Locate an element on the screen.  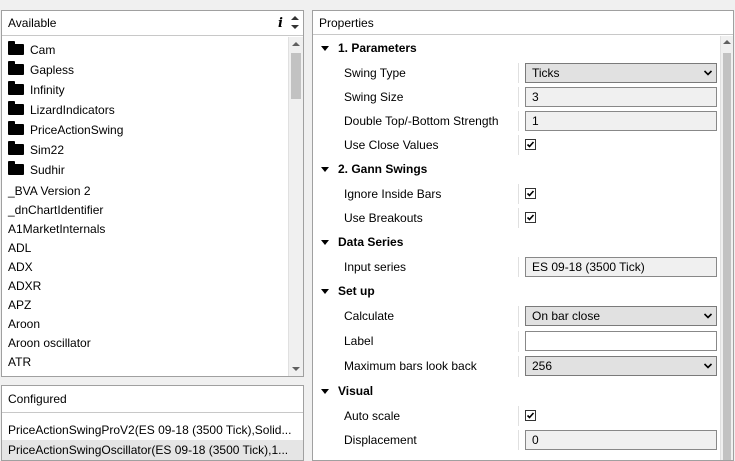
indicator-item: ATR is located at coordinates (145, 362).